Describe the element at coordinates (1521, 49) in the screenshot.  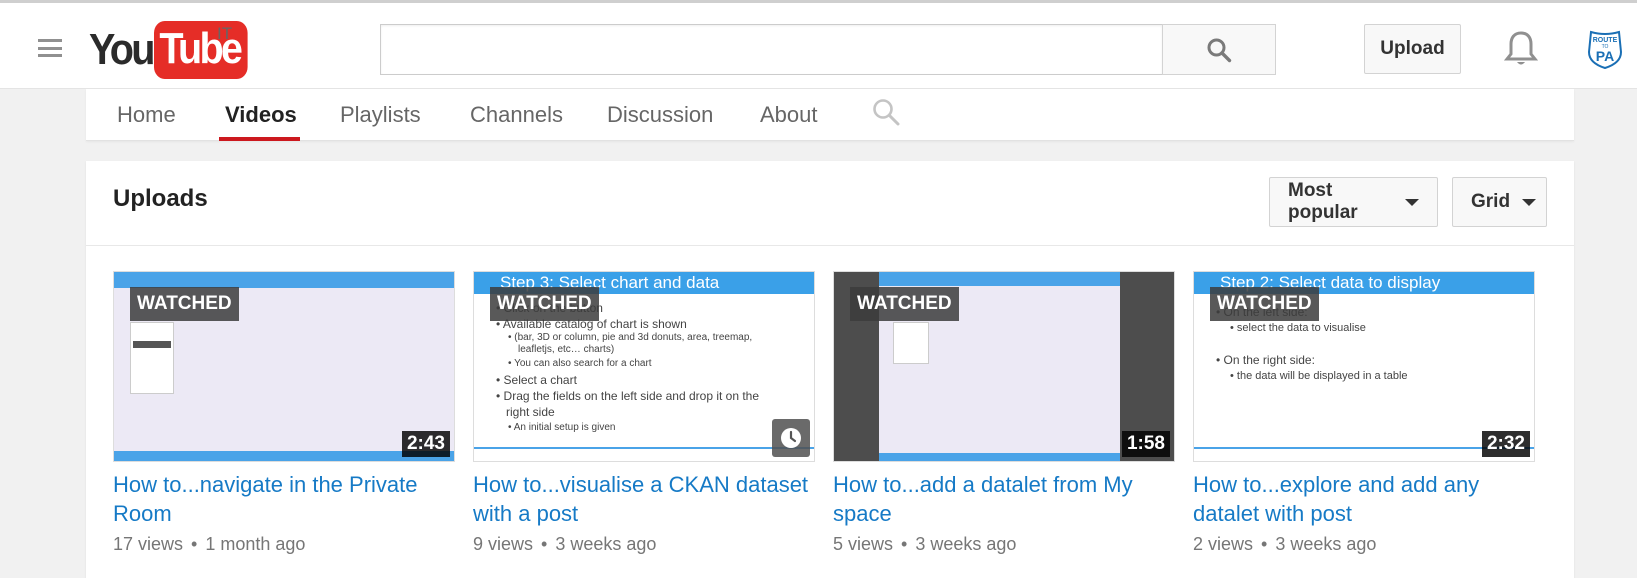
I see `bell-icon` at that location.